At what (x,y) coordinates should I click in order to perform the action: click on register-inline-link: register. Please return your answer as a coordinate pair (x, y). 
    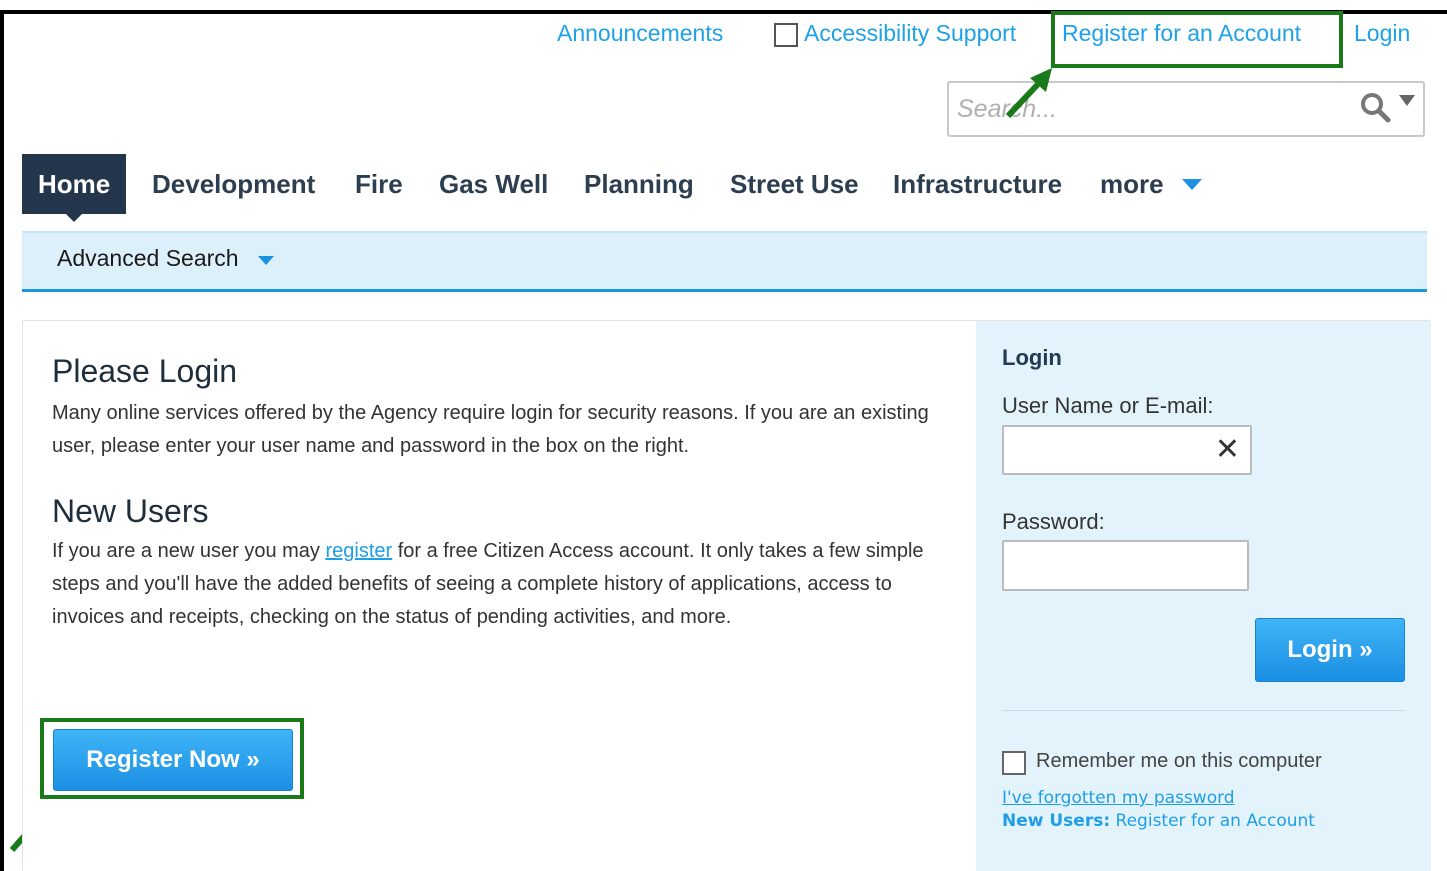
    Looking at the image, I should click on (358, 551).